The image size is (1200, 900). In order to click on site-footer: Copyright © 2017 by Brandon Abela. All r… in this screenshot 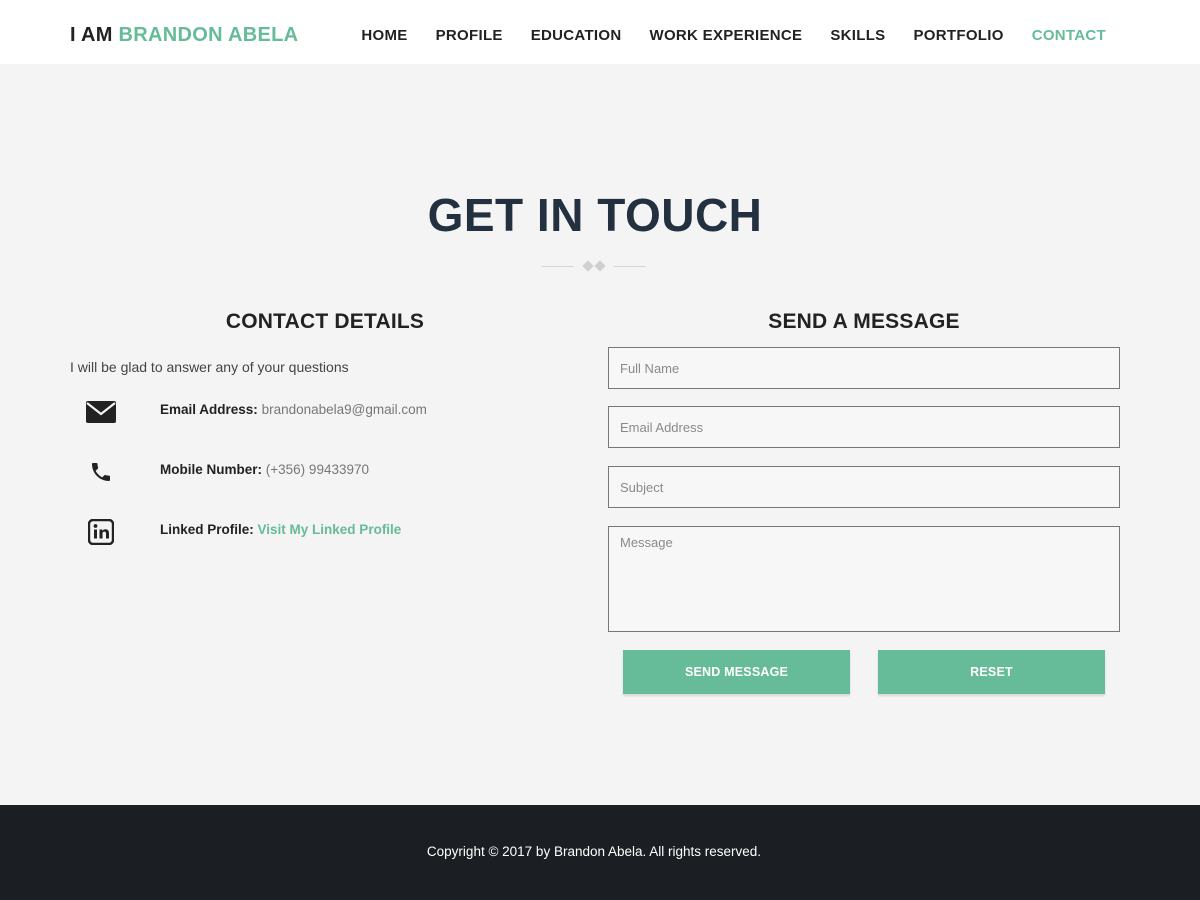, I will do `click(600, 852)`.